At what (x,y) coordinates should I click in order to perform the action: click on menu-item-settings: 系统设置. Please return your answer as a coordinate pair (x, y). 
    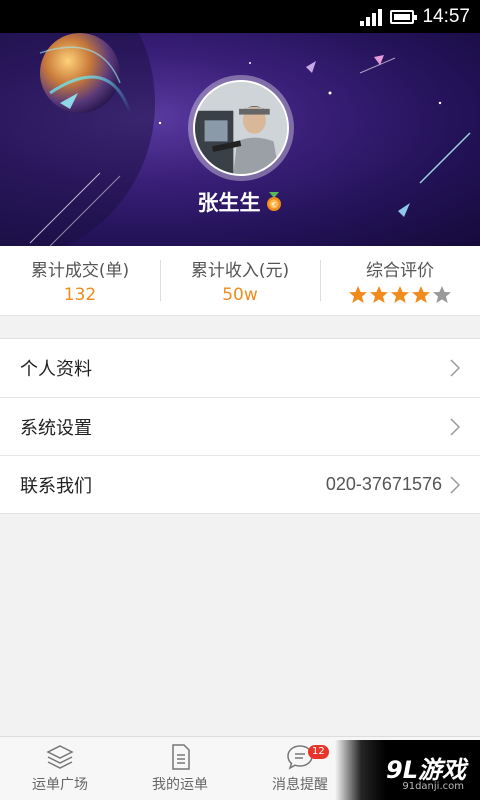
    Looking at the image, I should click on (240, 426).